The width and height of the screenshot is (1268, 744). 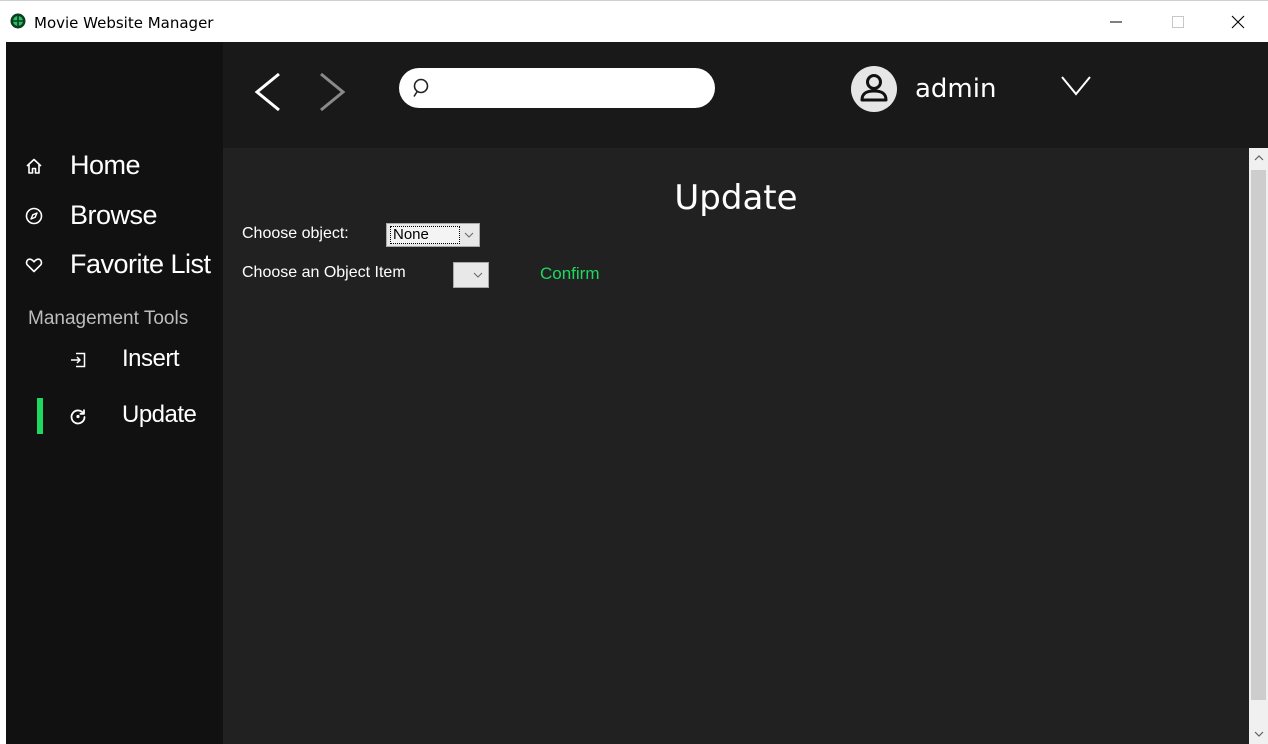 What do you see at coordinates (736, 198) in the screenshot?
I see `page-title: Update` at bounding box center [736, 198].